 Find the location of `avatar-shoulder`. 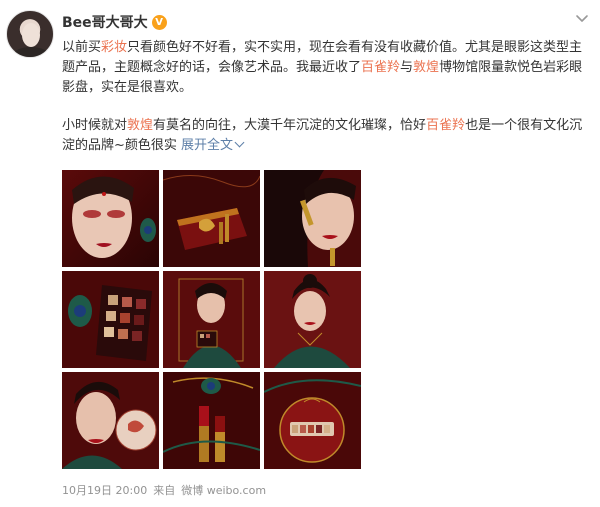

avatar-shoulder is located at coordinates (31, 52).